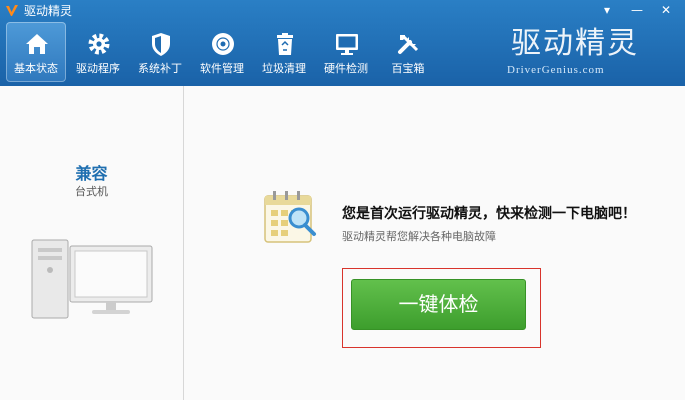  Describe the element at coordinates (637, 10) in the screenshot. I see `minimize-button: —` at that location.